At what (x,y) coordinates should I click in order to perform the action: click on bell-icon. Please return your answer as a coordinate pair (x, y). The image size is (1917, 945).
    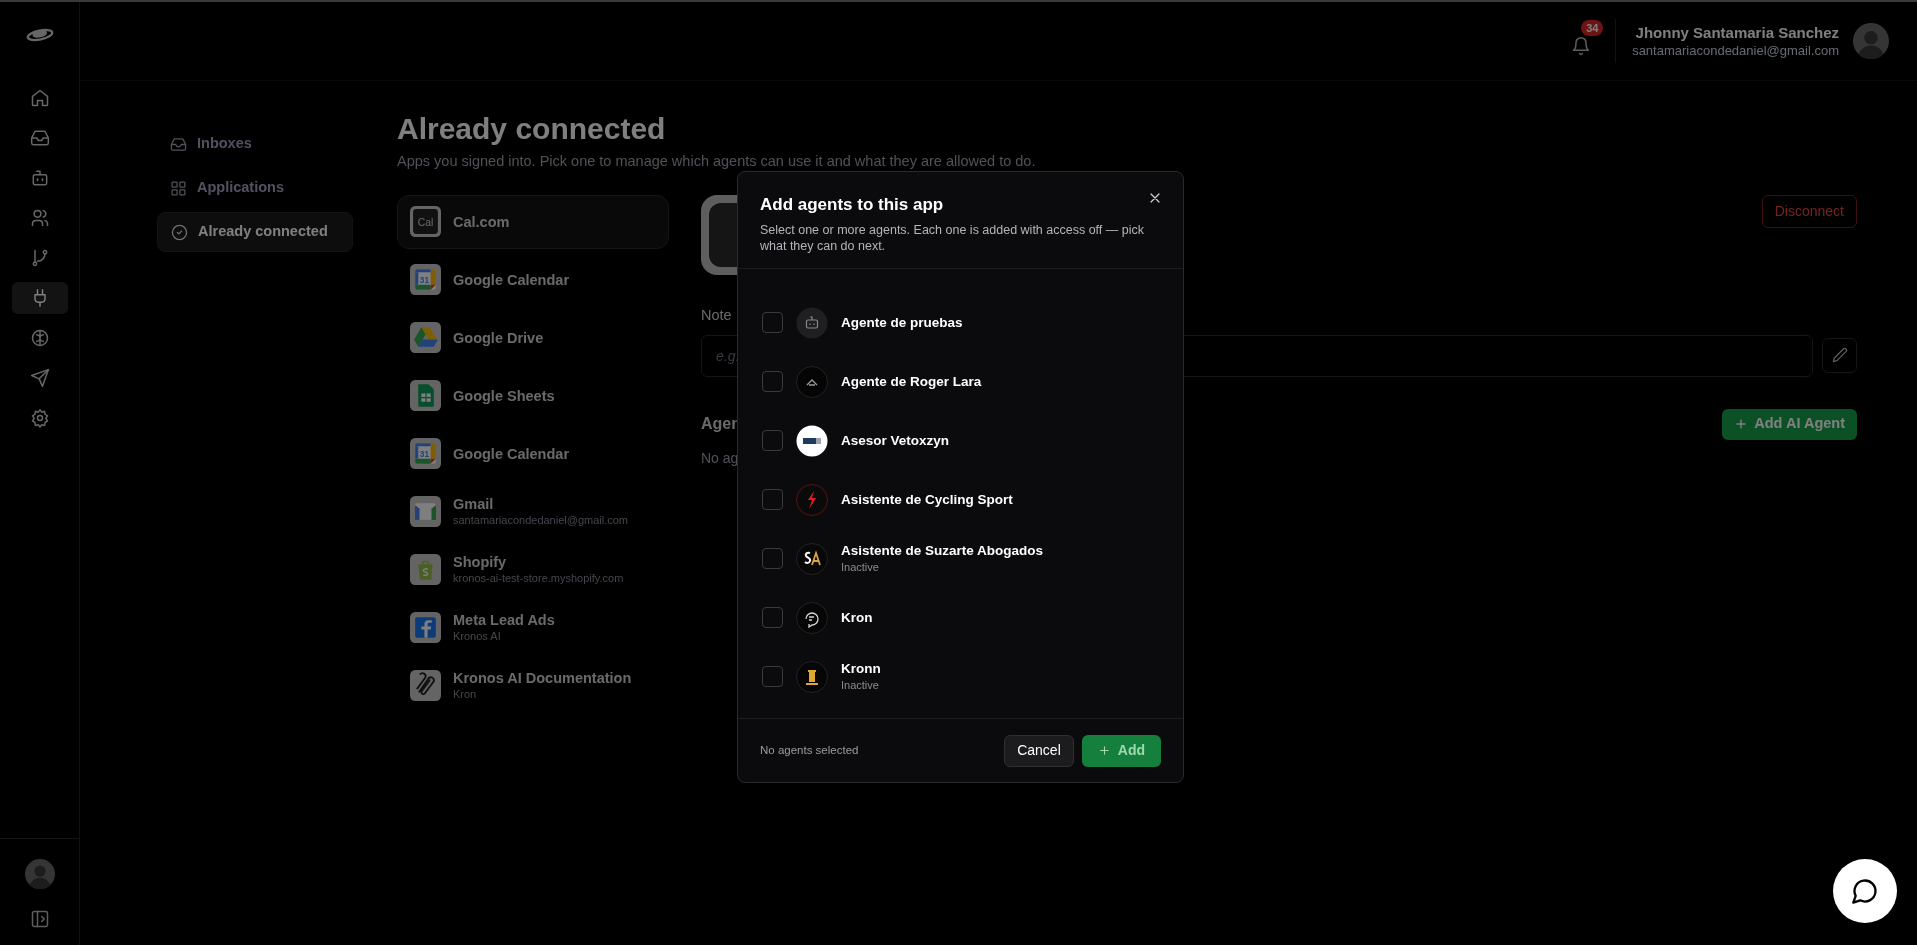
    Looking at the image, I should click on (1581, 46).